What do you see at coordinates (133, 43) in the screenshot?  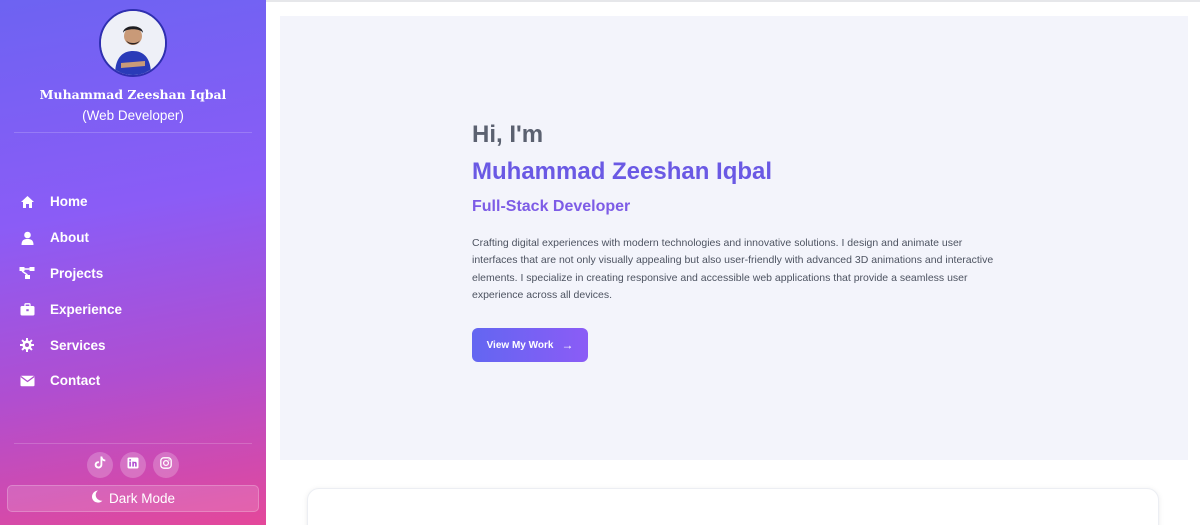 I see `profile-avatar` at bounding box center [133, 43].